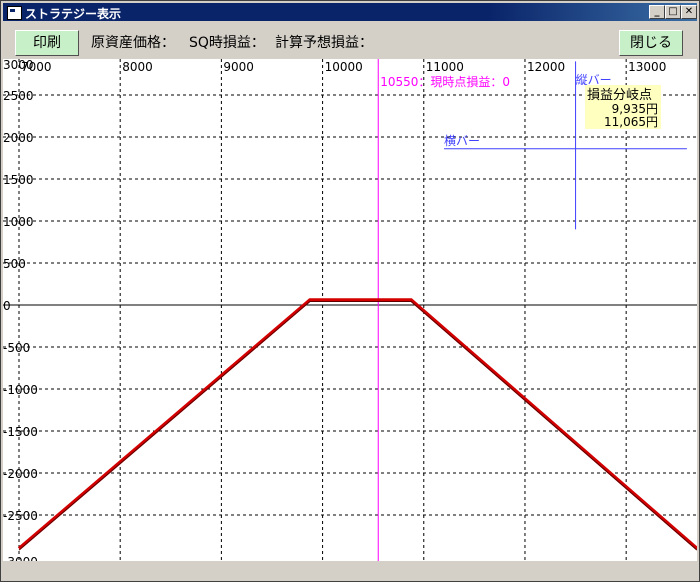 This screenshot has height=582, width=700. What do you see at coordinates (20, 390) in the screenshot?
I see `y-tick-label: -1000` at bounding box center [20, 390].